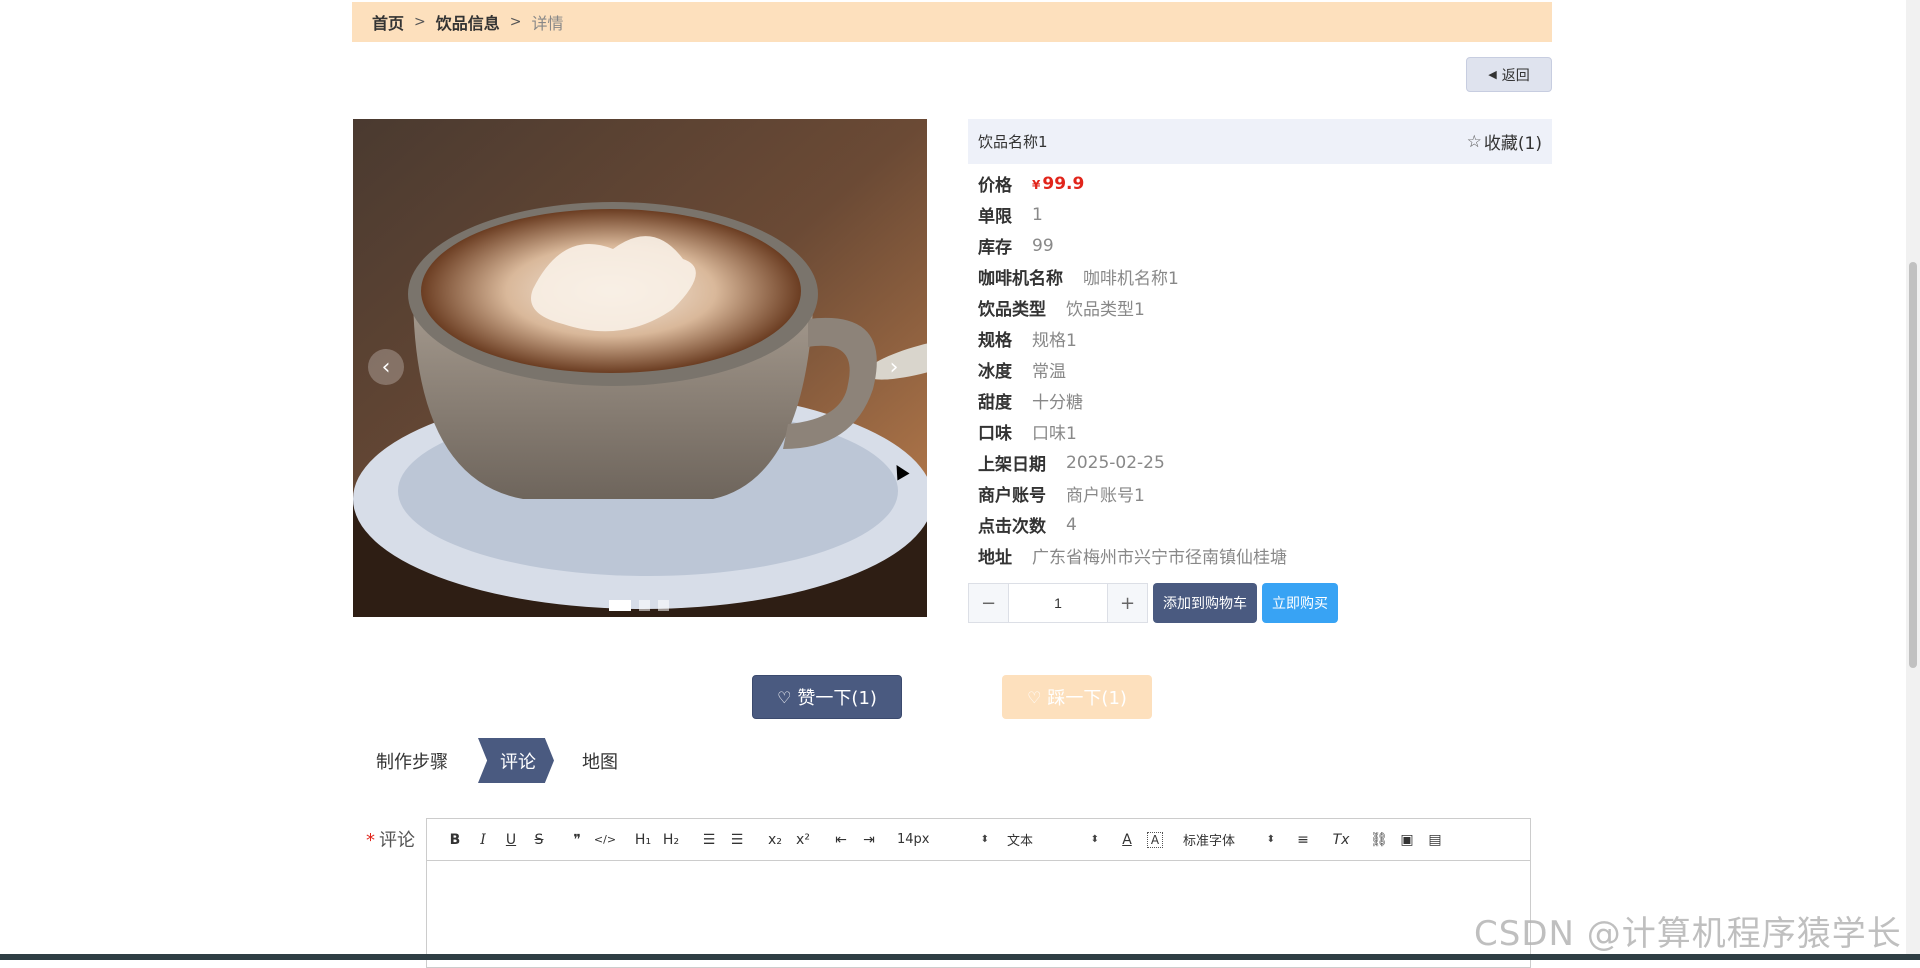  I want to click on heading1-button: H₁, so click(643, 840).